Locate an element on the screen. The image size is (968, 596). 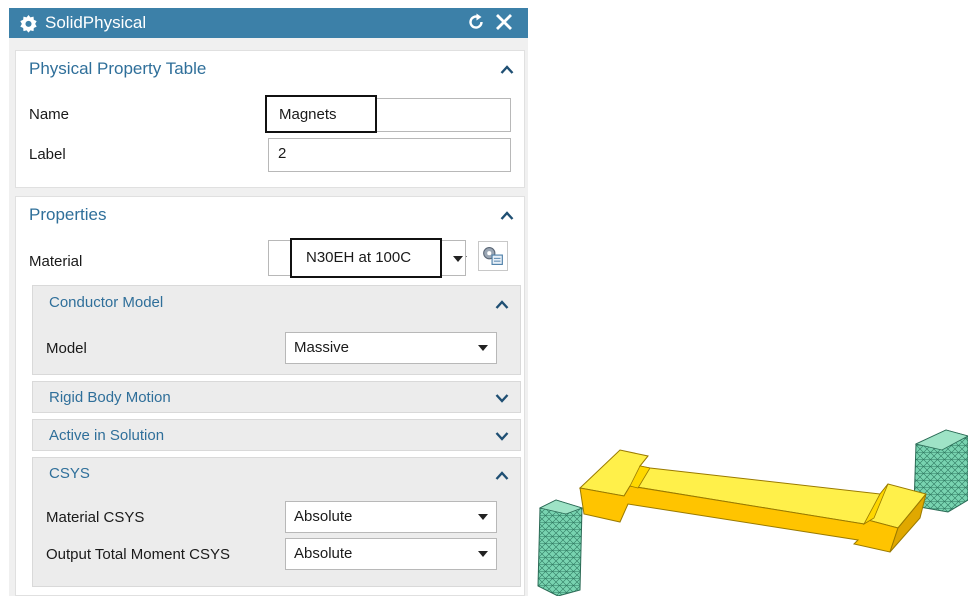
conductor-model-subgroup: Conductor Model Model Massive is located at coordinates (276, 330).